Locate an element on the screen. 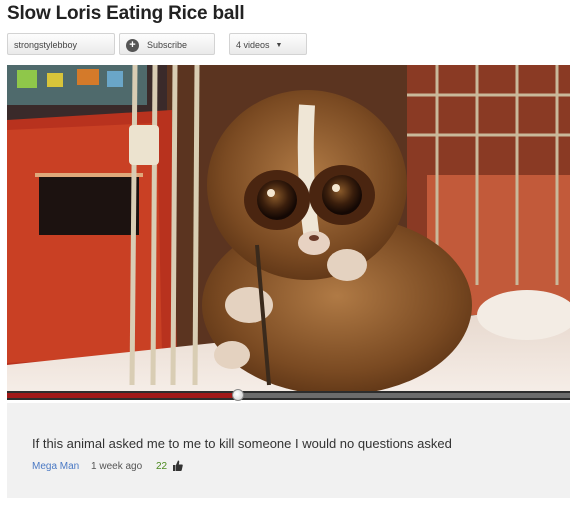 This screenshot has height=508, width=570. plus-icon: + is located at coordinates (132, 46).